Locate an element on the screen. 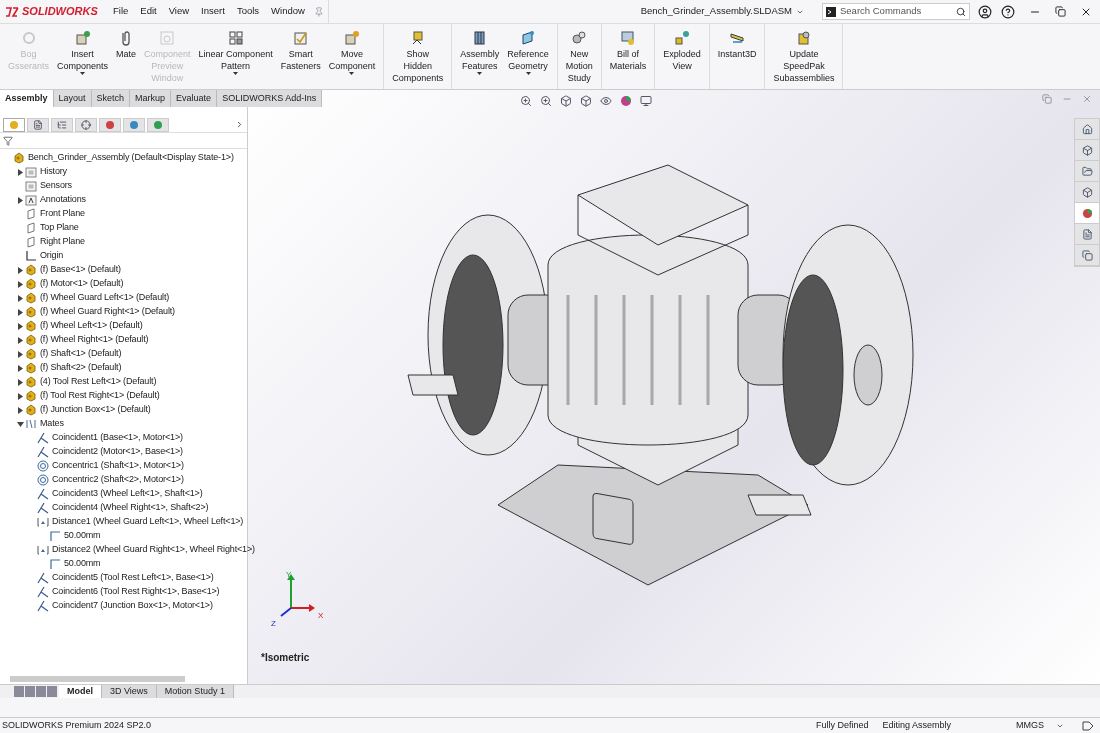  ribbon-button: Bill of Materials is located at coordinates (628, 56).